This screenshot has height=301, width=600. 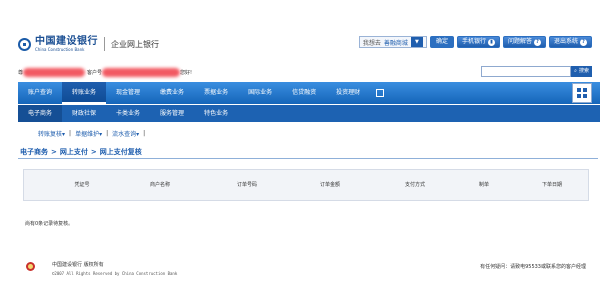 I want to click on breadcrumb: 电子商务 > 网上支付 > 网上支付复核, so click(x=81, y=152).